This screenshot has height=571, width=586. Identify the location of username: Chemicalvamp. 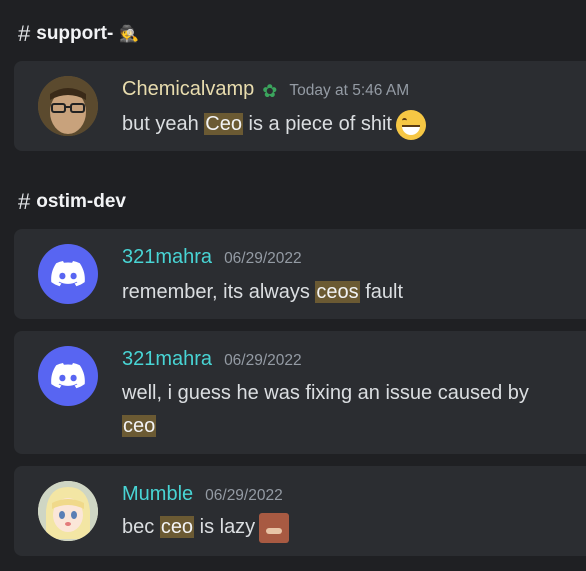
(188, 89).